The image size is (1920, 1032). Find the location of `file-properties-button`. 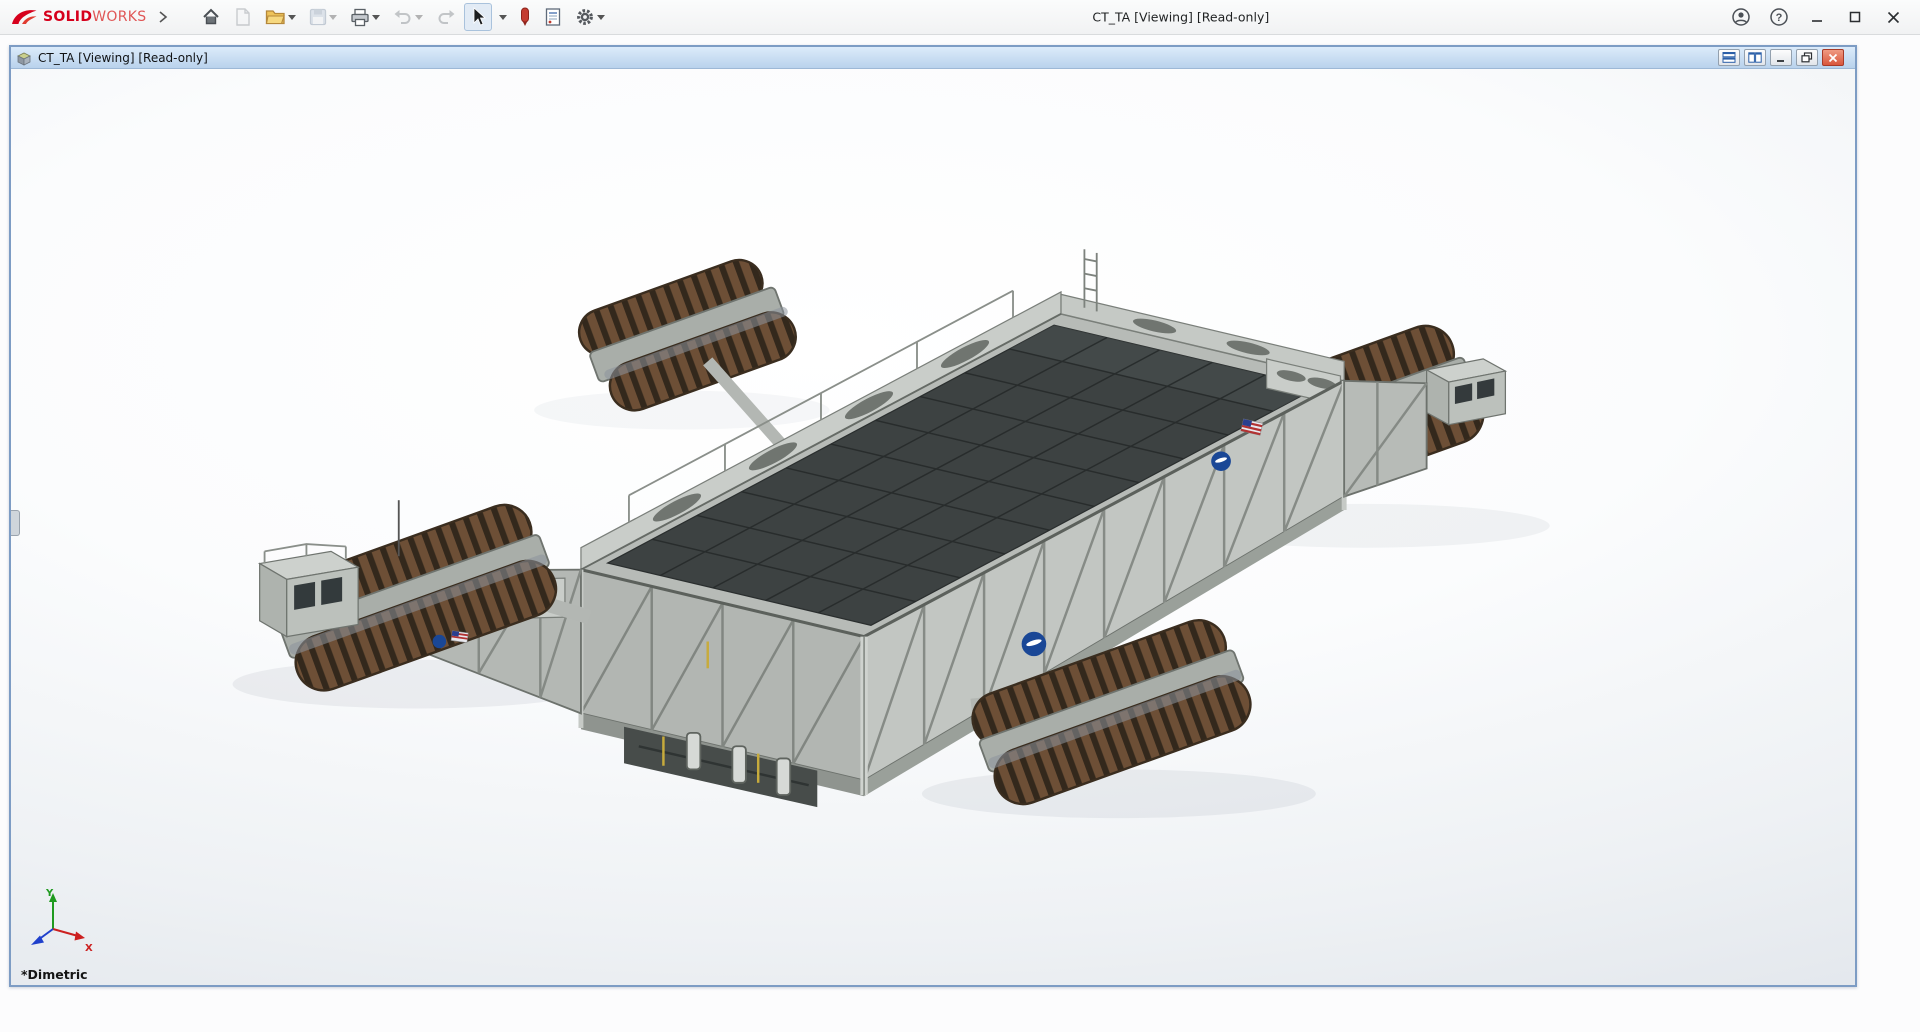

file-properties-button is located at coordinates (553, 17).